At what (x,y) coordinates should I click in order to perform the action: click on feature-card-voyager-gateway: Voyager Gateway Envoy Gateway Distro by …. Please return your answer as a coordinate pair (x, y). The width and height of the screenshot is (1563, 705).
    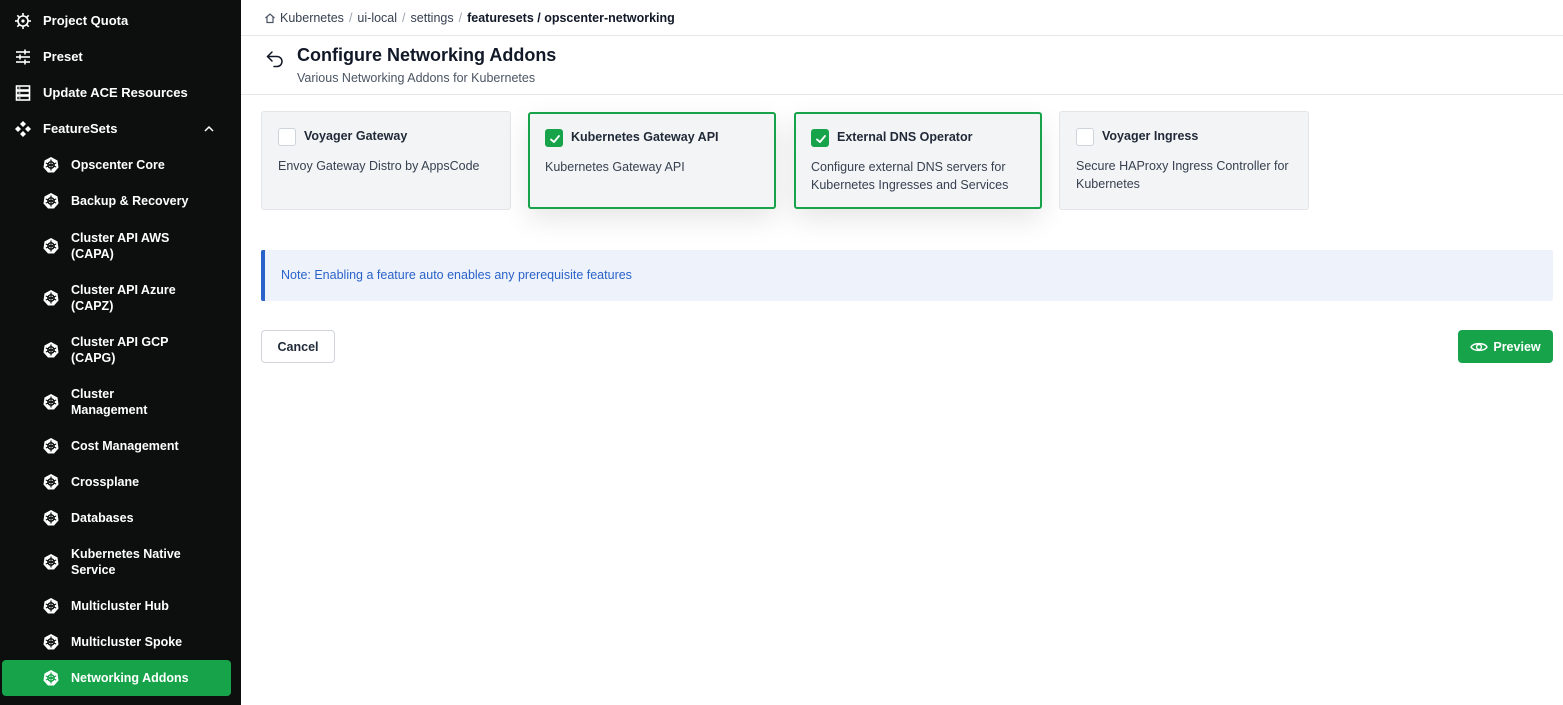
    Looking at the image, I should click on (386, 160).